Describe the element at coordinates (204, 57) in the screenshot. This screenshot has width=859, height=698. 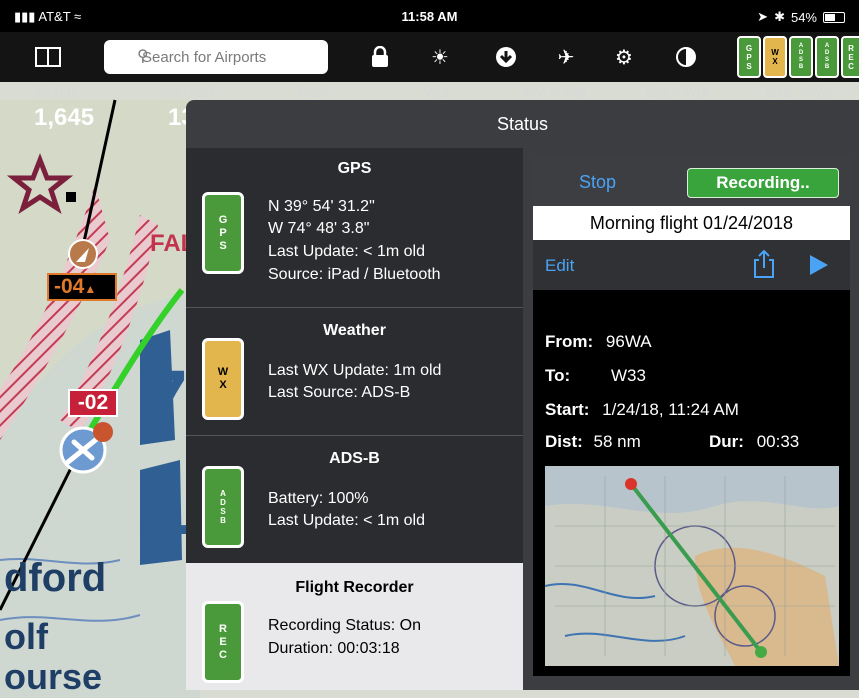
I see `search-placeholder: Search for Airports` at that location.